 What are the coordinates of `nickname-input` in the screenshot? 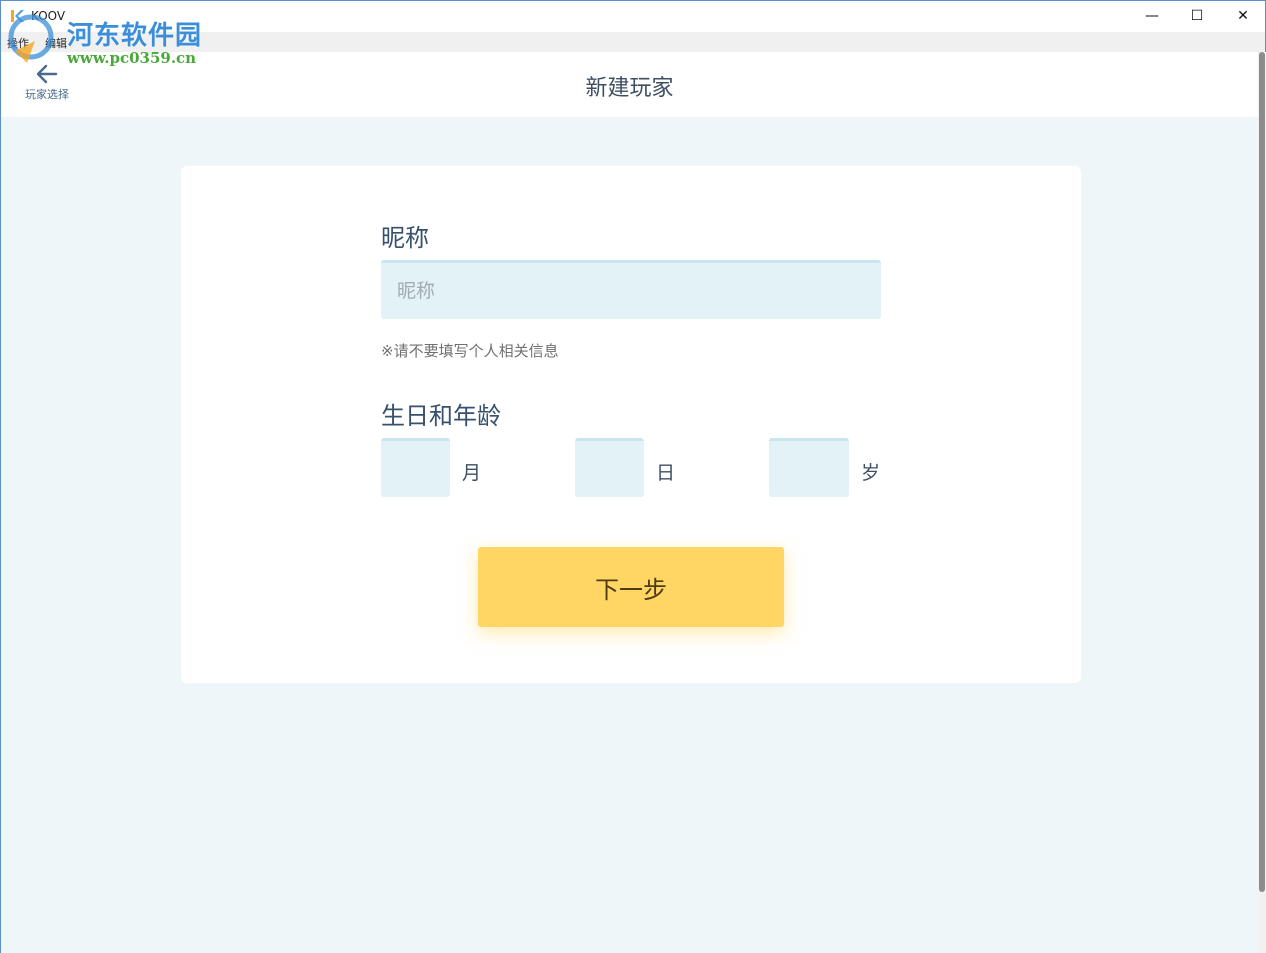 It's located at (631, 289).